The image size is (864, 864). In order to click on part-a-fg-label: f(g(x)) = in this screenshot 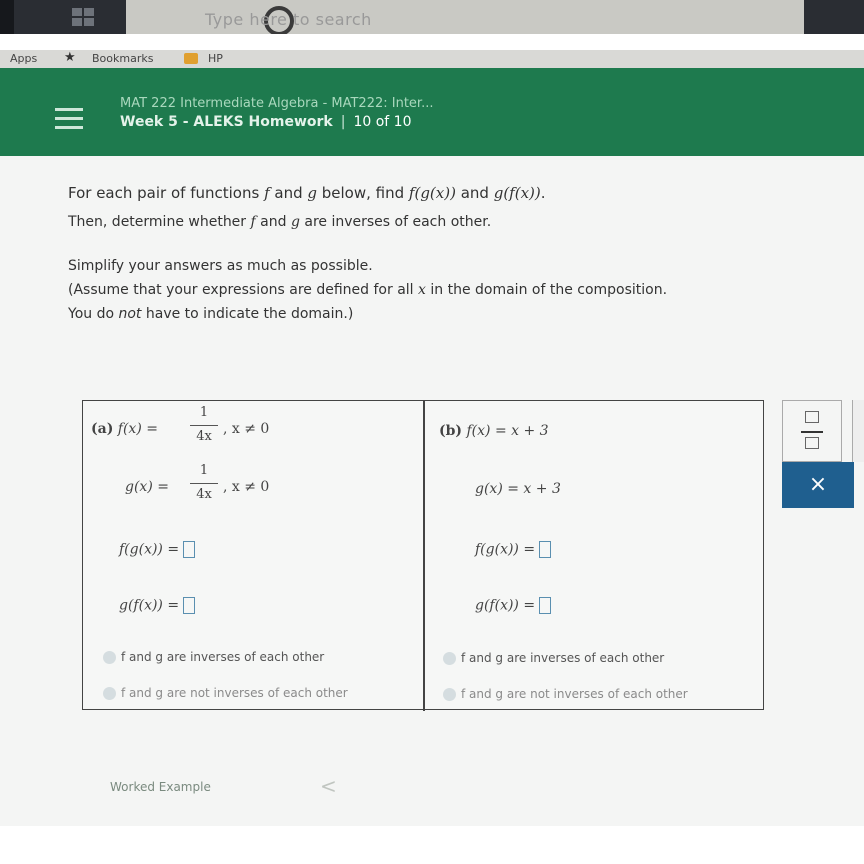, I will do `click(149, 549)`.